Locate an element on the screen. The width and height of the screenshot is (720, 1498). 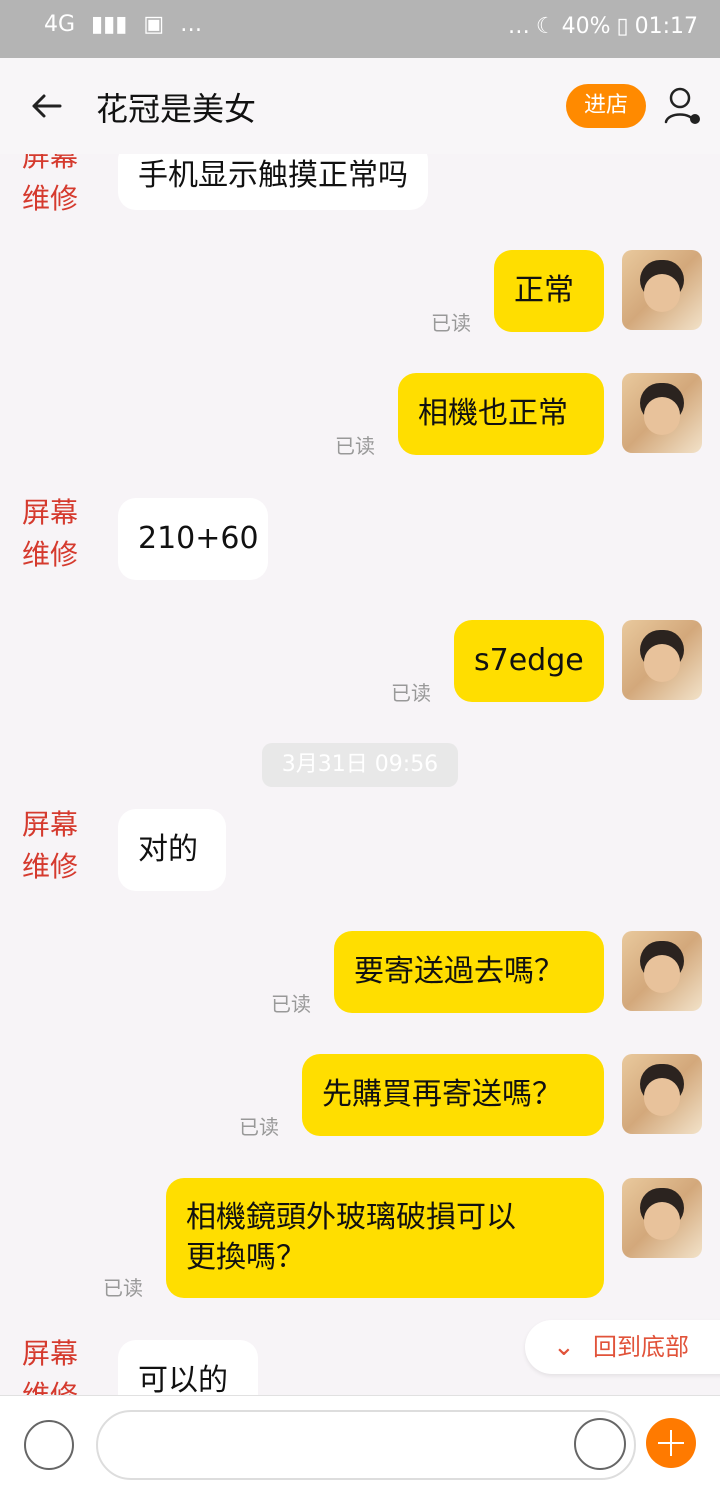
signal-icon: ▮▮▮ is located at coordinates (109, 24).